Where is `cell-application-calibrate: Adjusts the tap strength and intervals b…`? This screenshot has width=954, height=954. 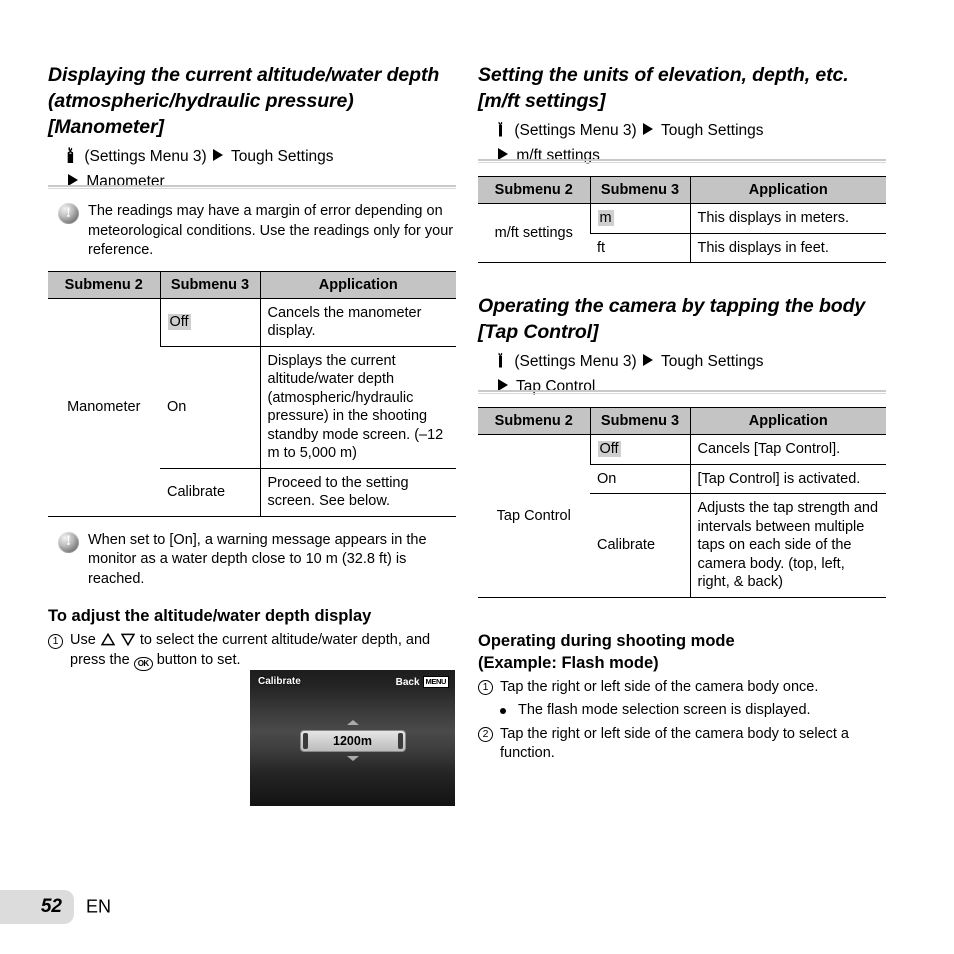
cell-application-calibrate: Adjusts the tap strength and intervals b… is located at coordinates (787, 545).